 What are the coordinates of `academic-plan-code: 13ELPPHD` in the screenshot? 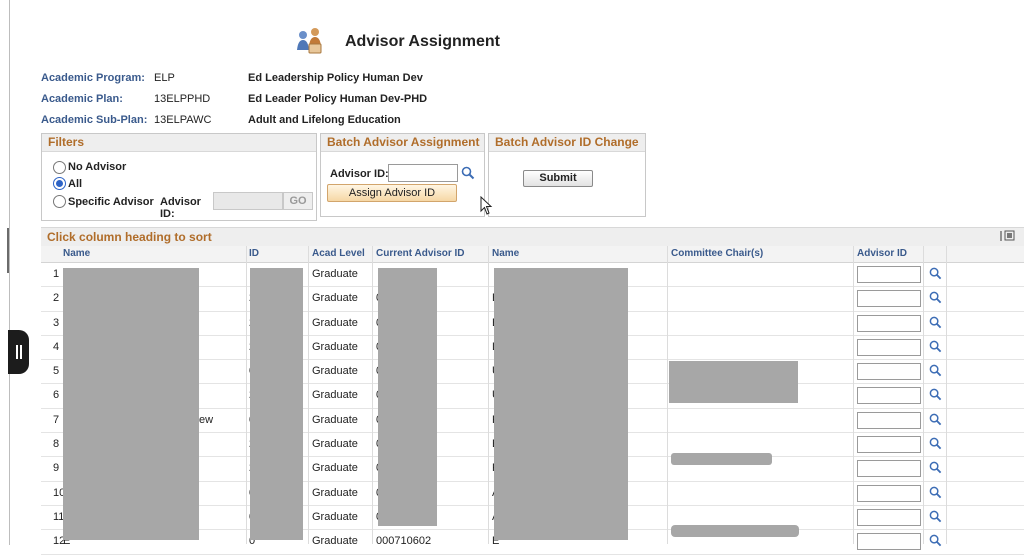 It's located at (182, 99).